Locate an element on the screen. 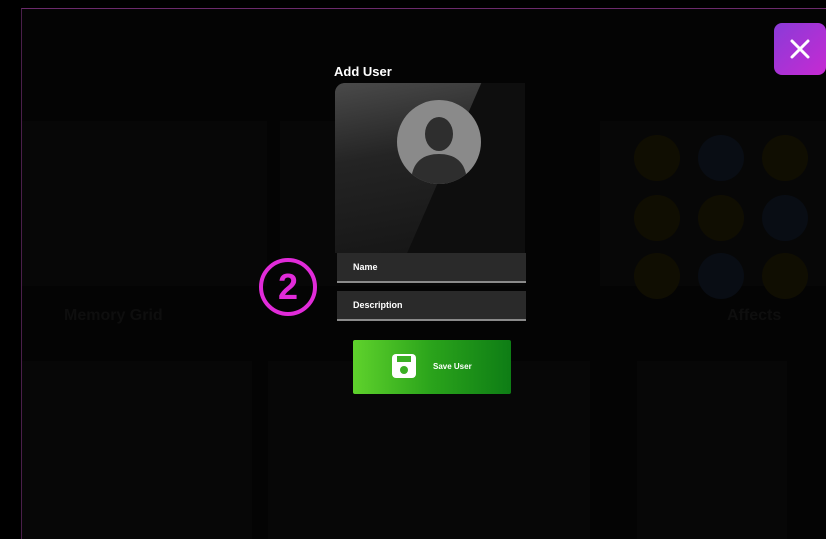  avatar-picker is located at coordinates (430, 168).